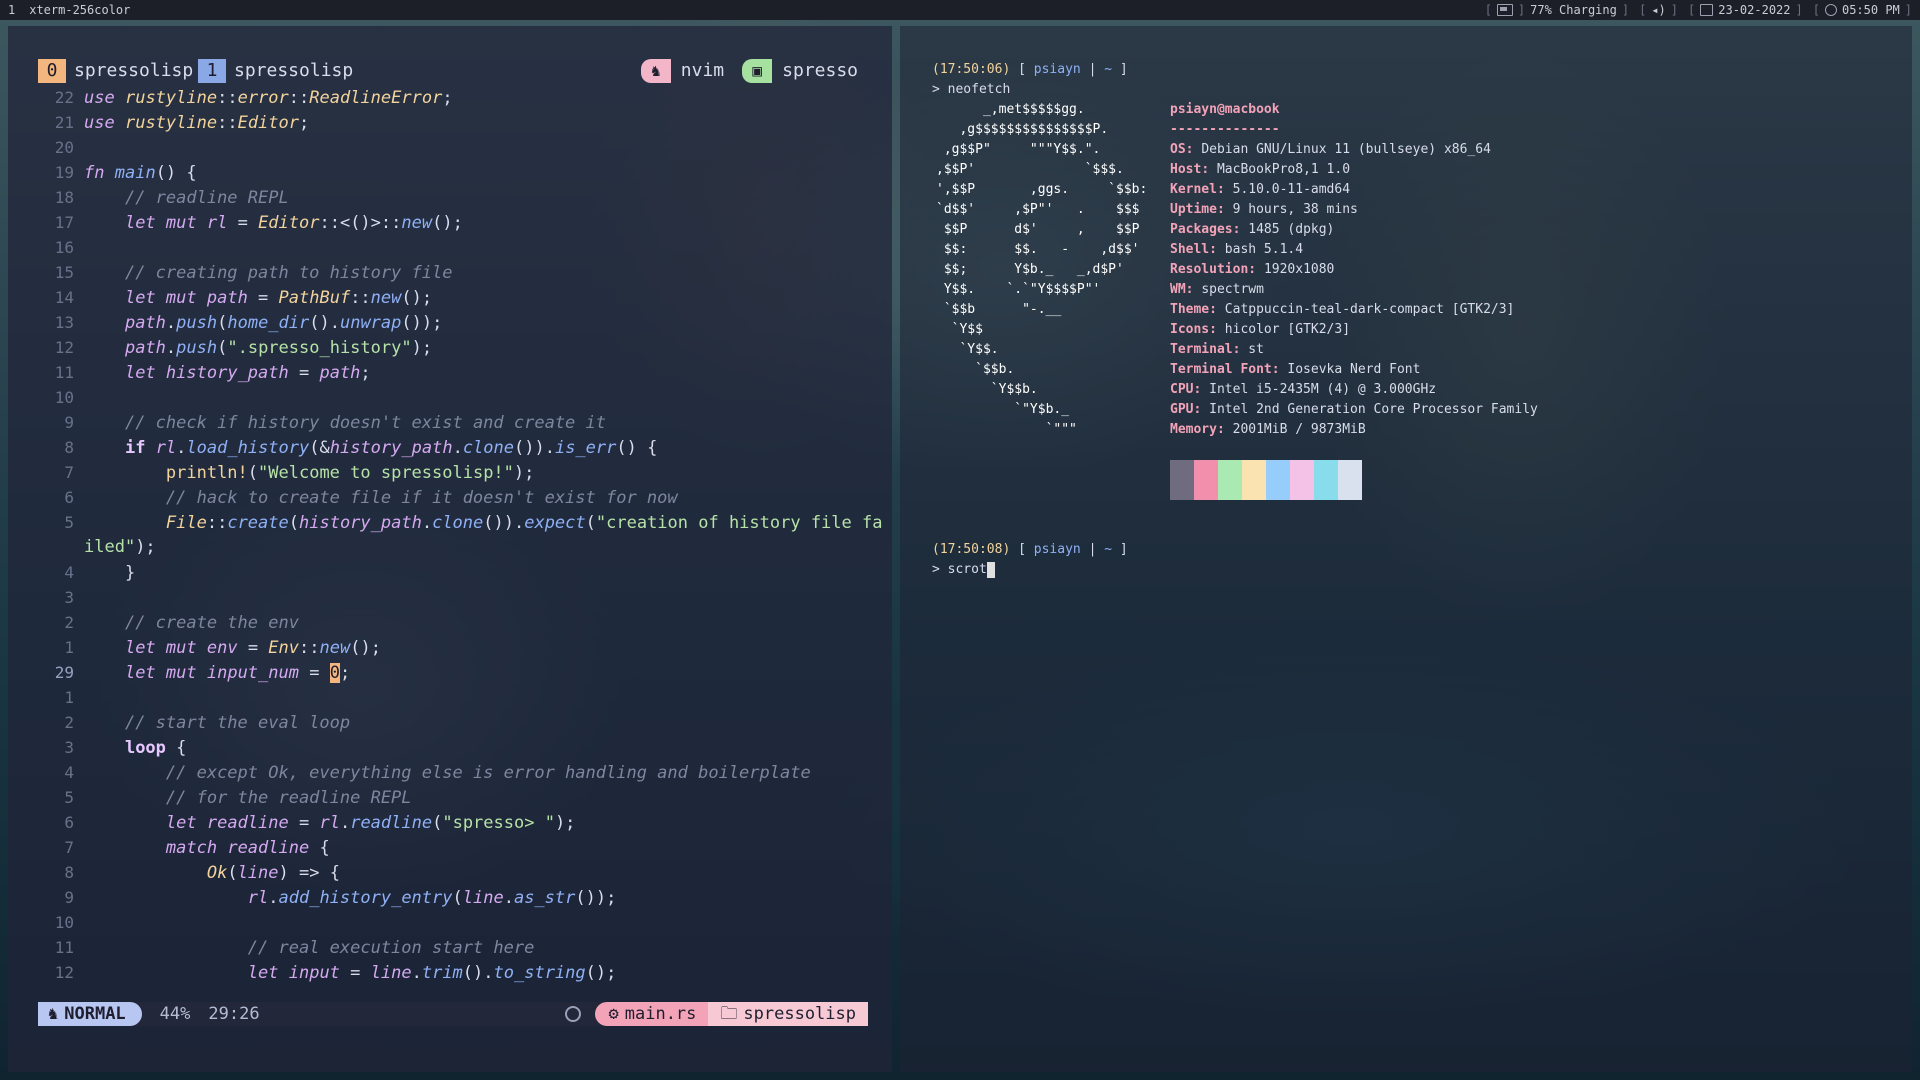 The height and width of the screenshot is (1080, 1920). What do you see at coordinates (971, 89) in the screenshot?
I see `command-line: > neofetch` at bounding box center [971, 89].